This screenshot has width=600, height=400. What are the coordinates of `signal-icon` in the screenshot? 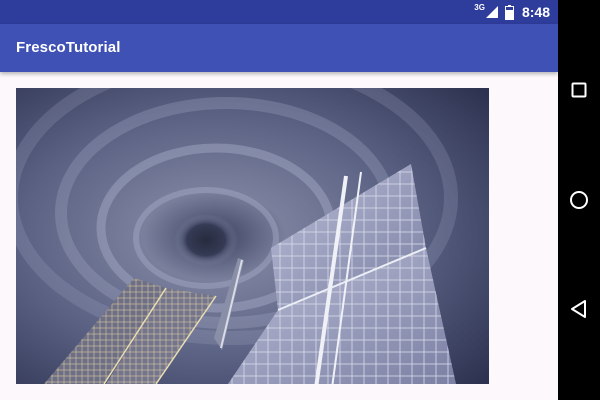 It's located at (492, 12).